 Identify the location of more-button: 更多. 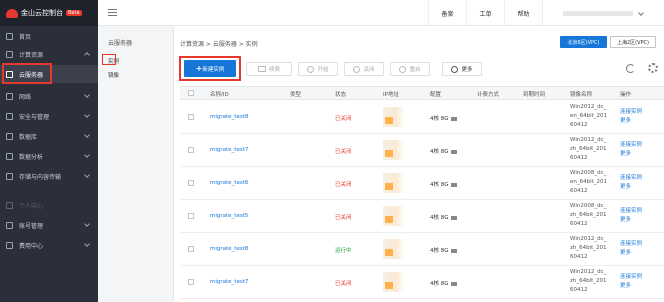
(462, 69).